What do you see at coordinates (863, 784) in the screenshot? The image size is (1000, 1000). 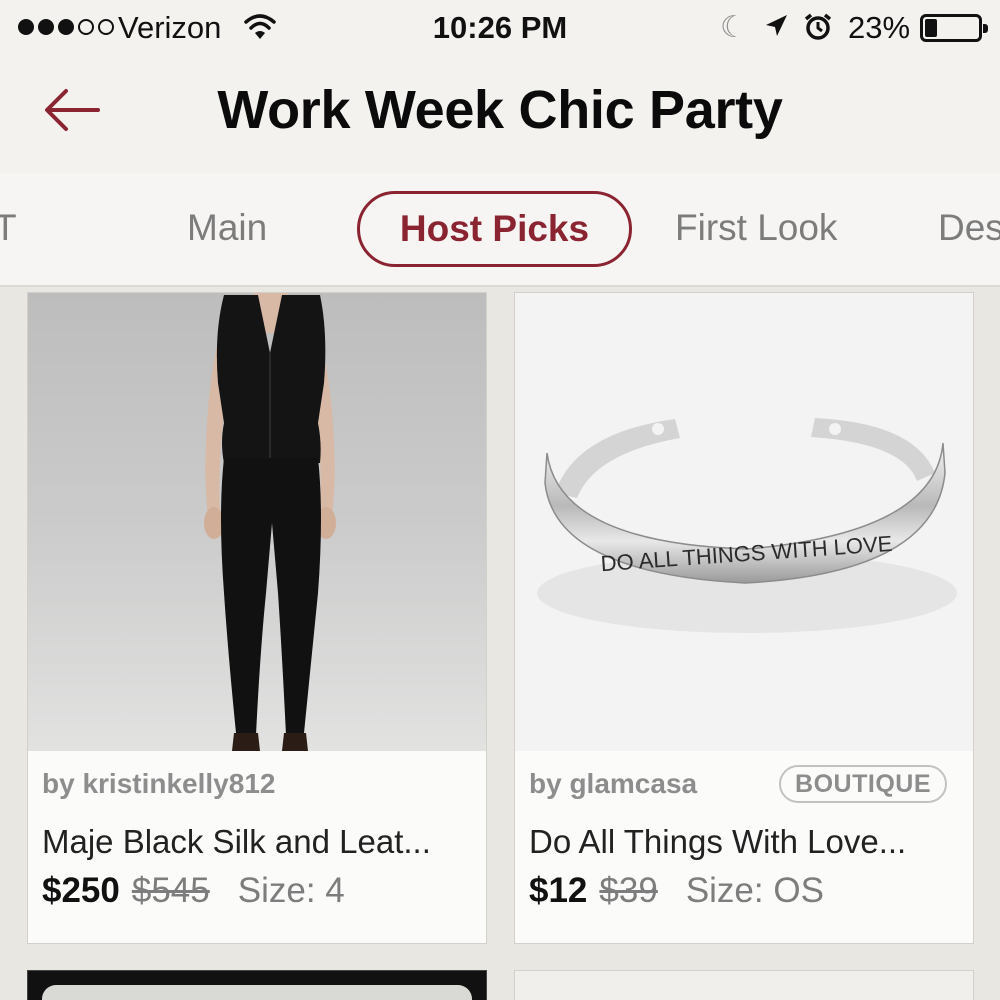 I see `boutique-badge: BOUTIQUE` at bounding box center [863, 784].